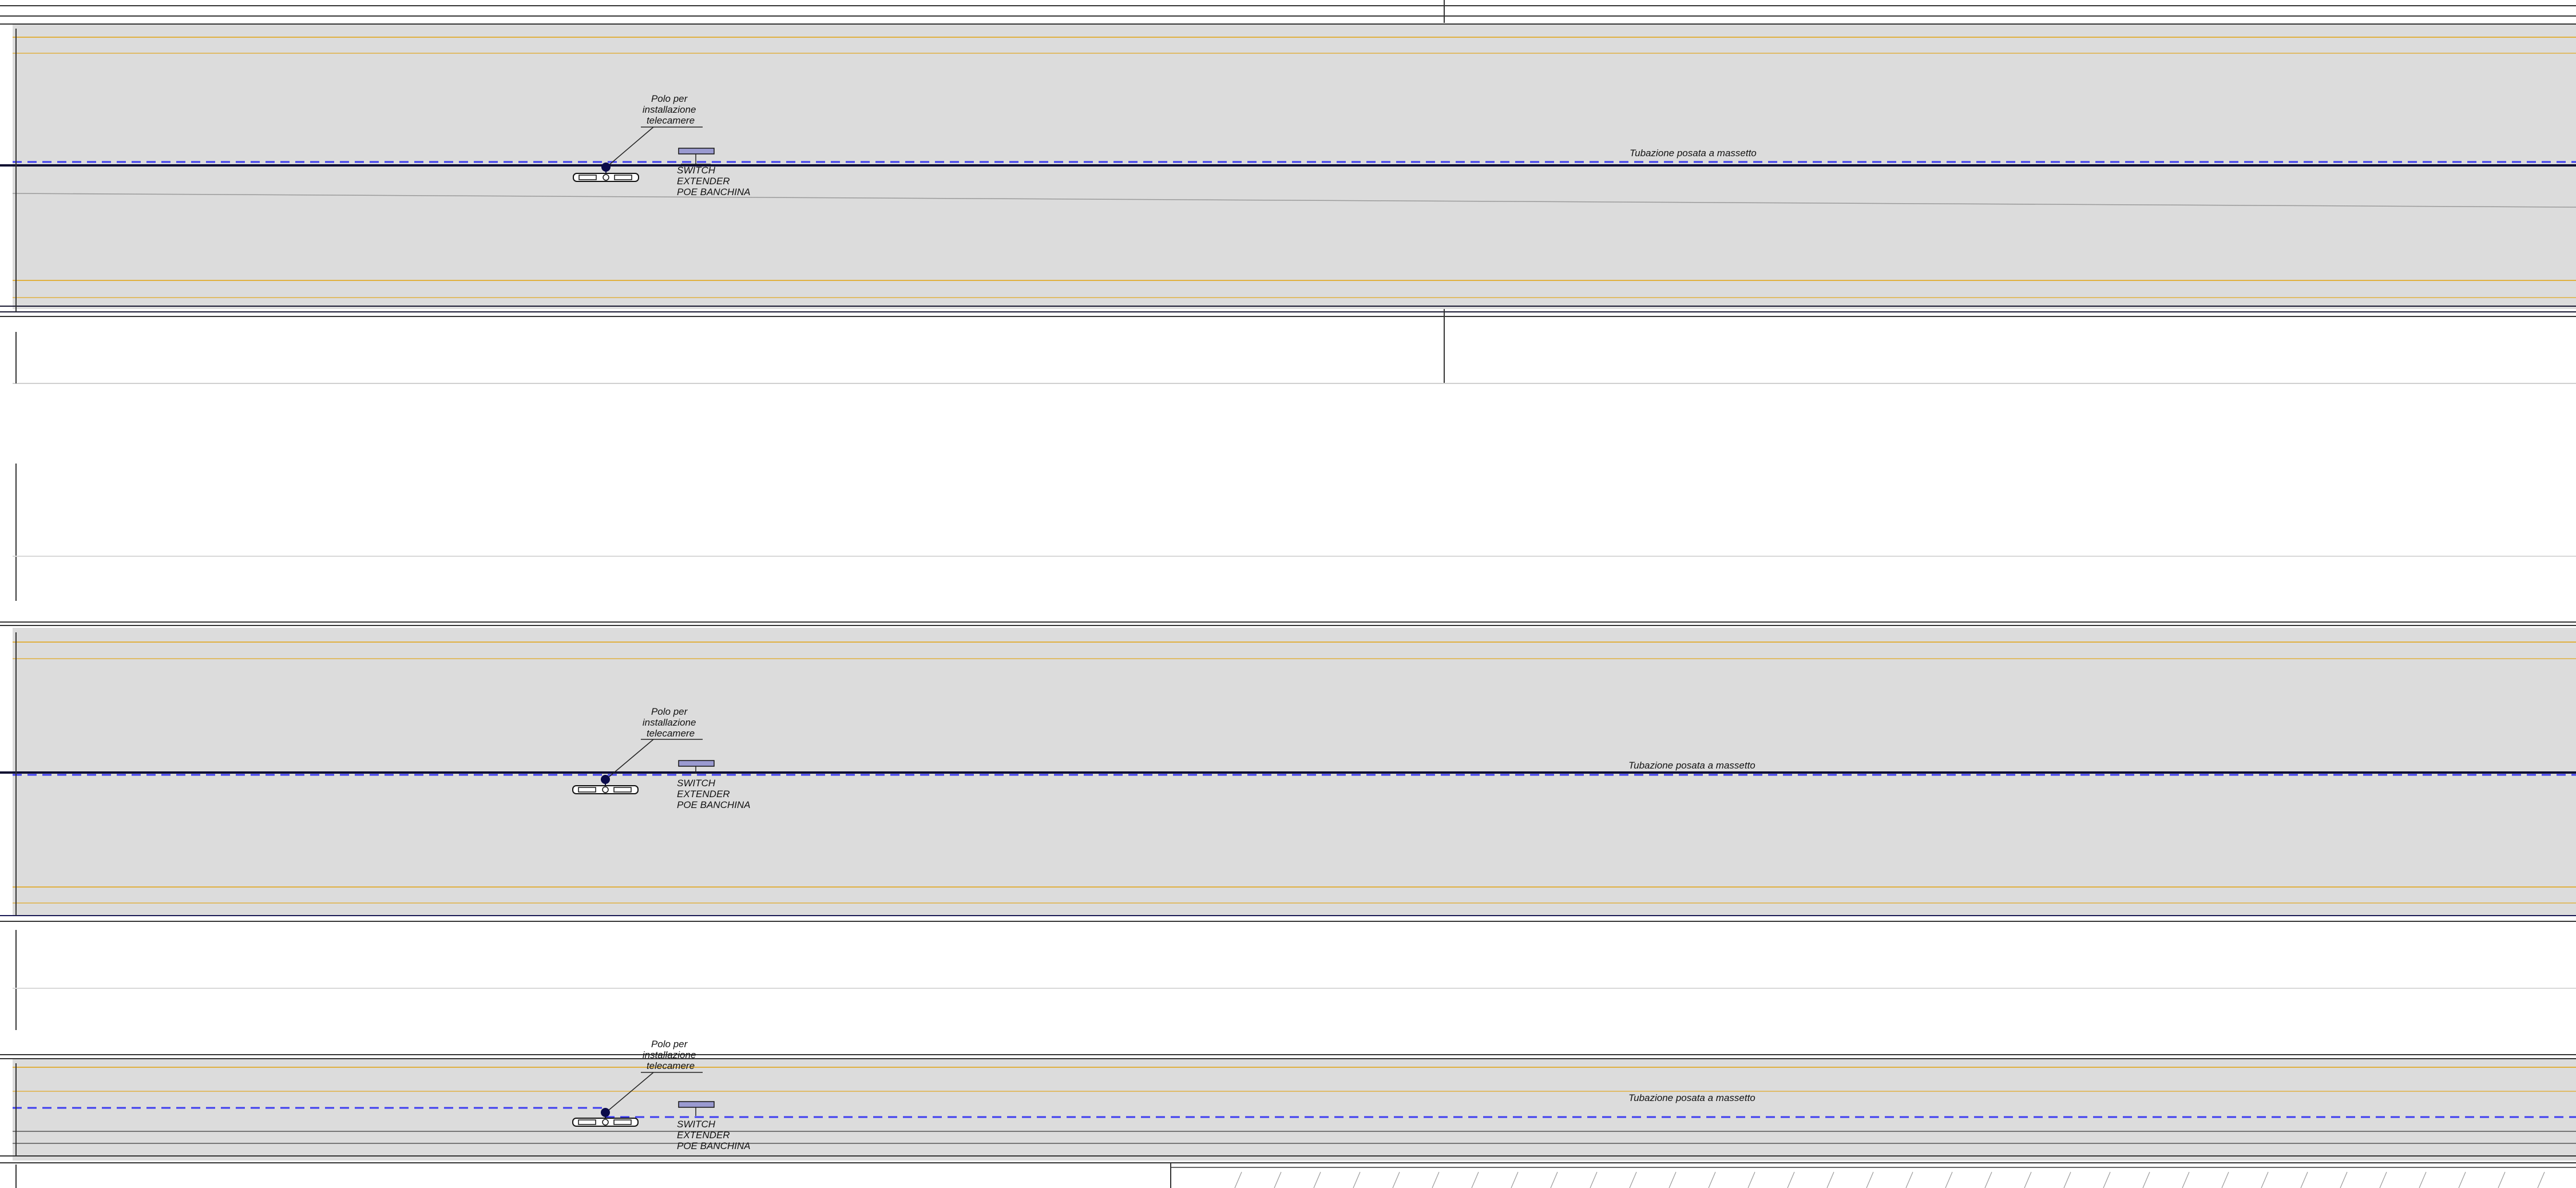  I want to click on platform-1-switch-label-2: EXTENDER, so click(703, 181).